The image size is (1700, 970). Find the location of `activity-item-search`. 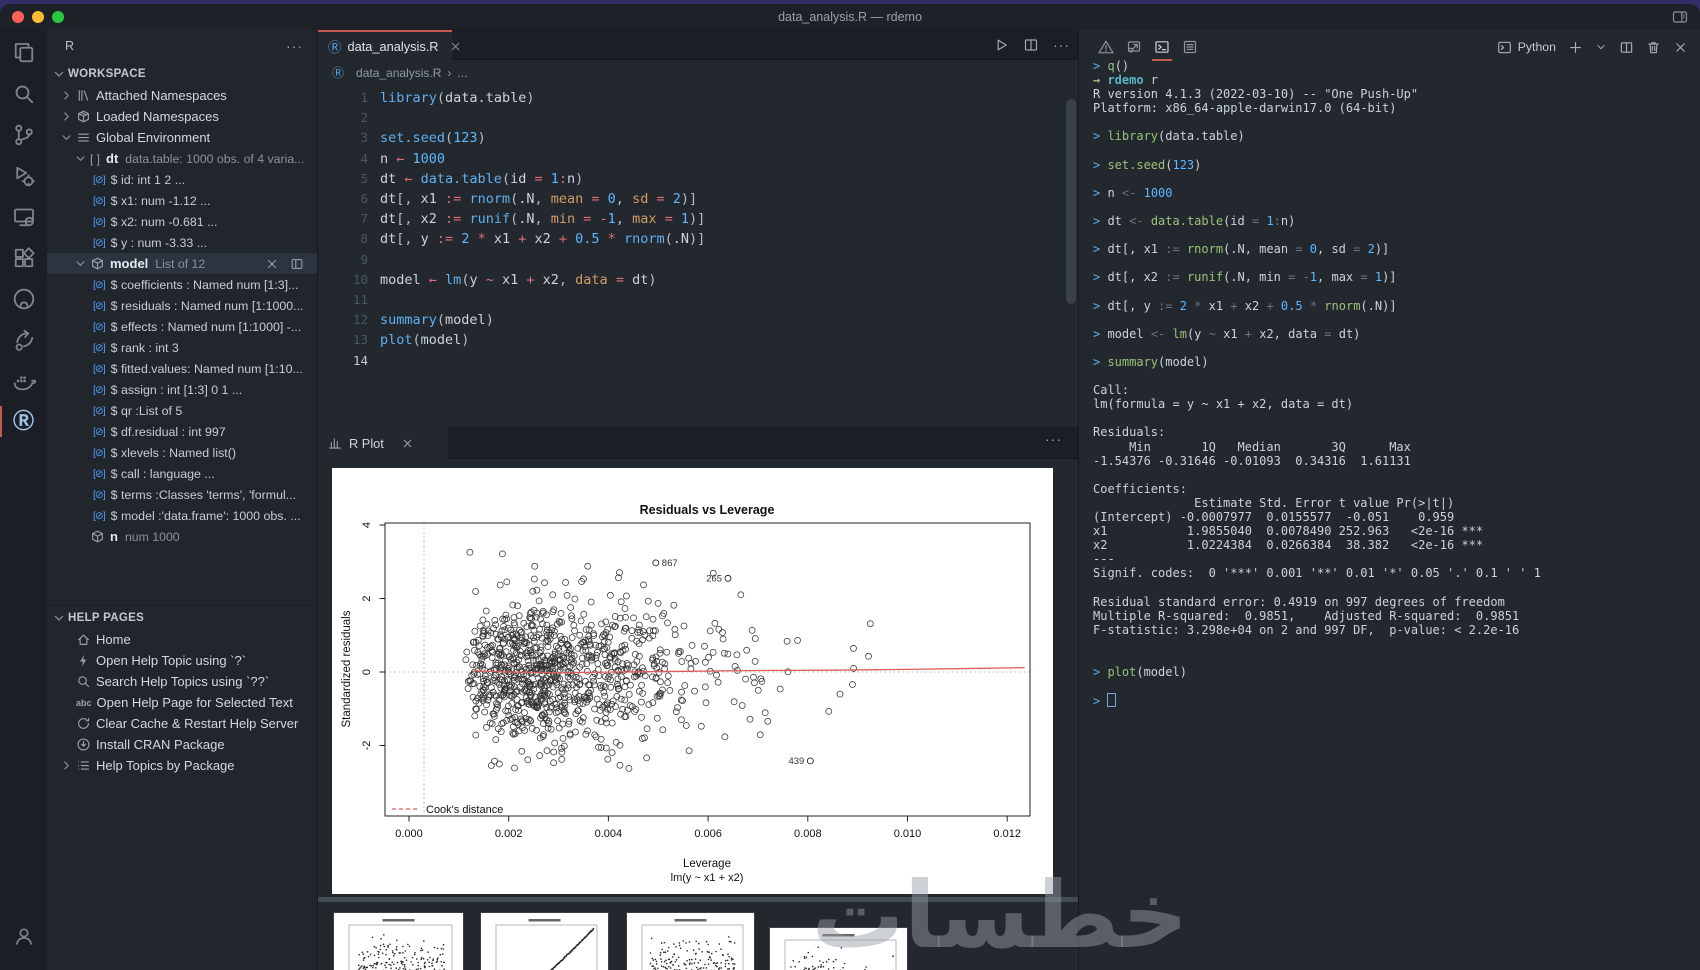

activity-item-search is located at coordinates (23, 93).